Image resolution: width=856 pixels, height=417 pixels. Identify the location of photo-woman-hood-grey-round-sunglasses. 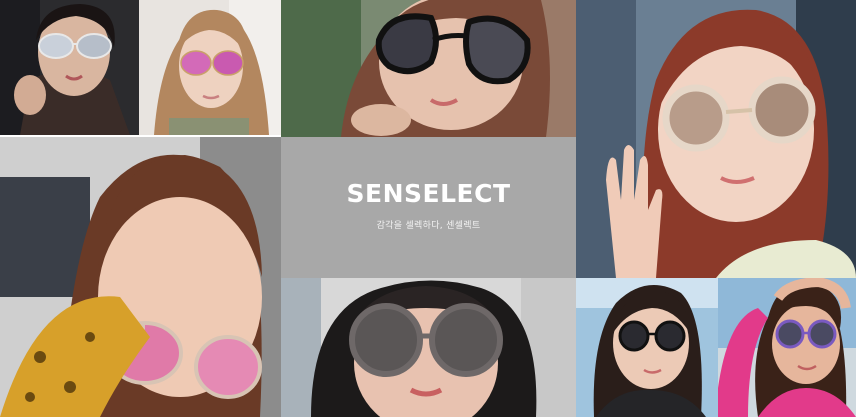
(428, 347).